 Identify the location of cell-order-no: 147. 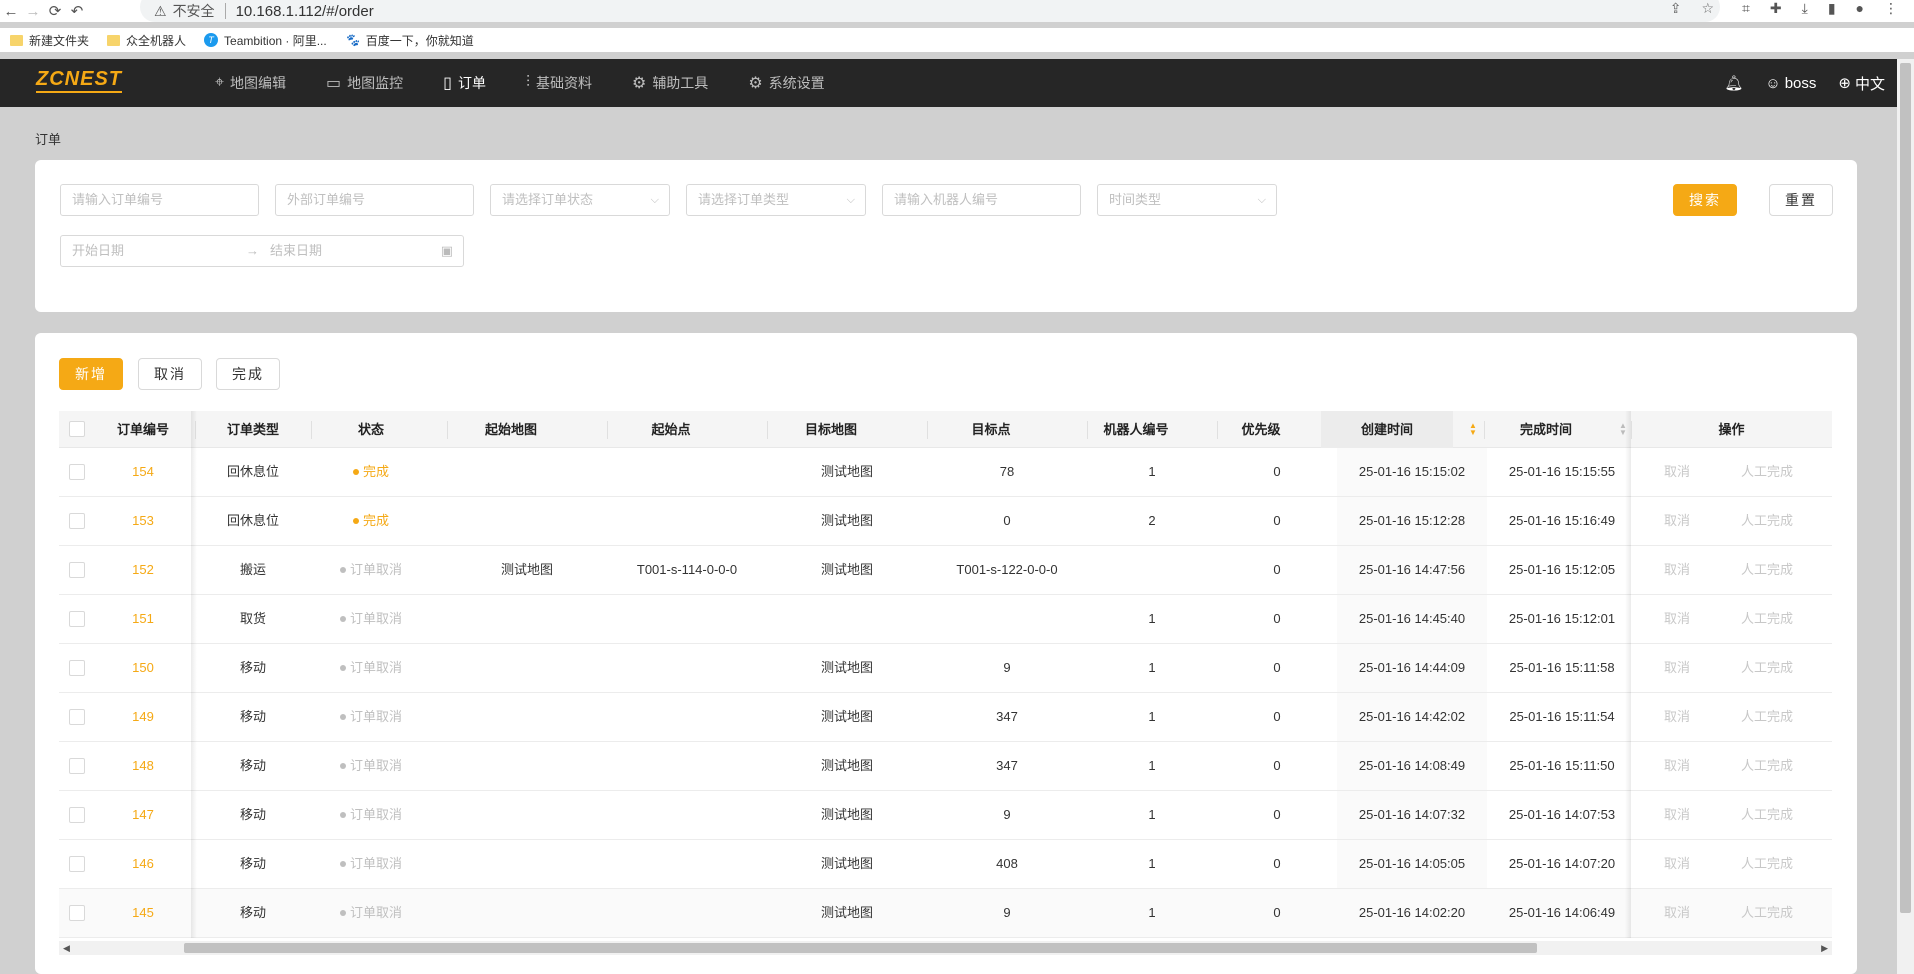
(143, 815).